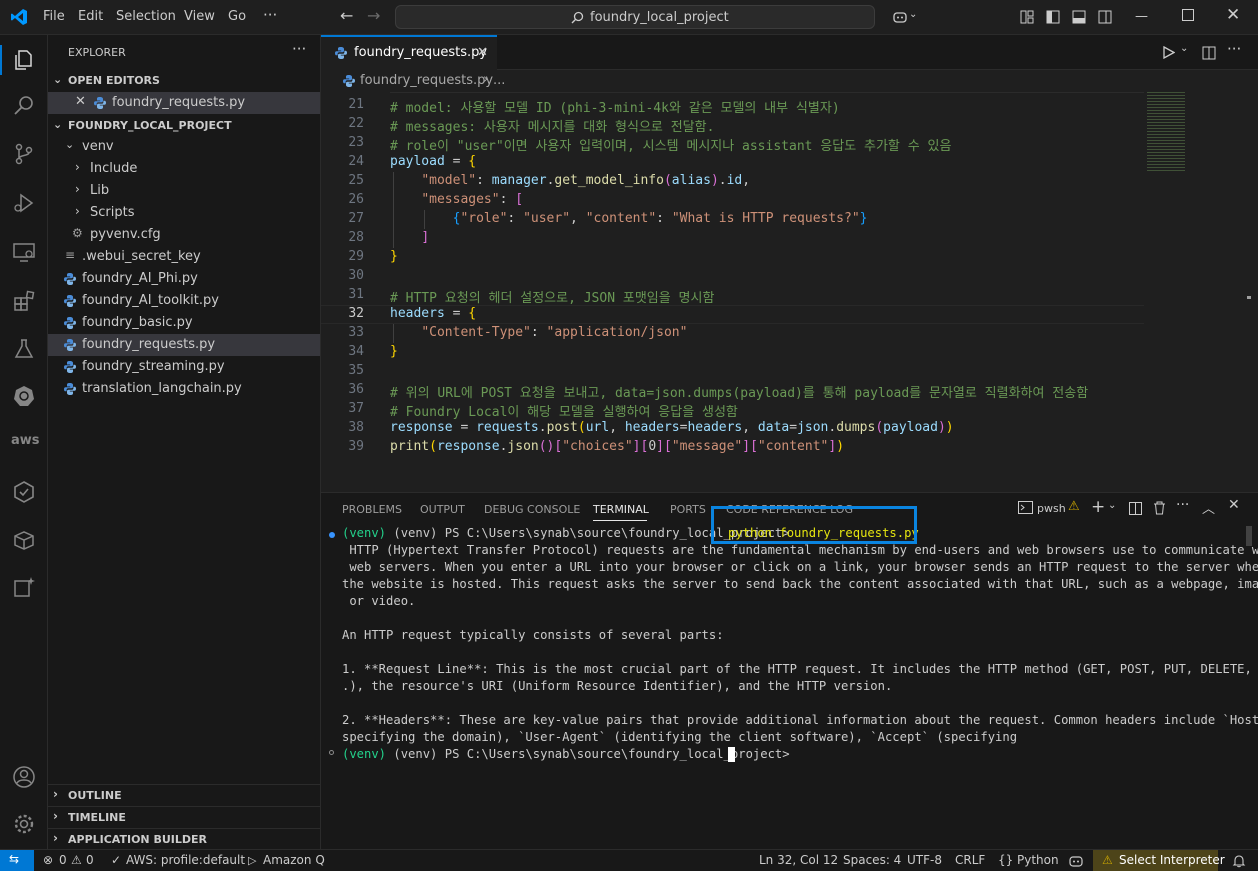 Image resolution: width=1258 pixels, height=871 pixels. What do you see at coordinates (24, 540) in the screenshot?
I see `package-box-icon` at bounding box center [24, 540].